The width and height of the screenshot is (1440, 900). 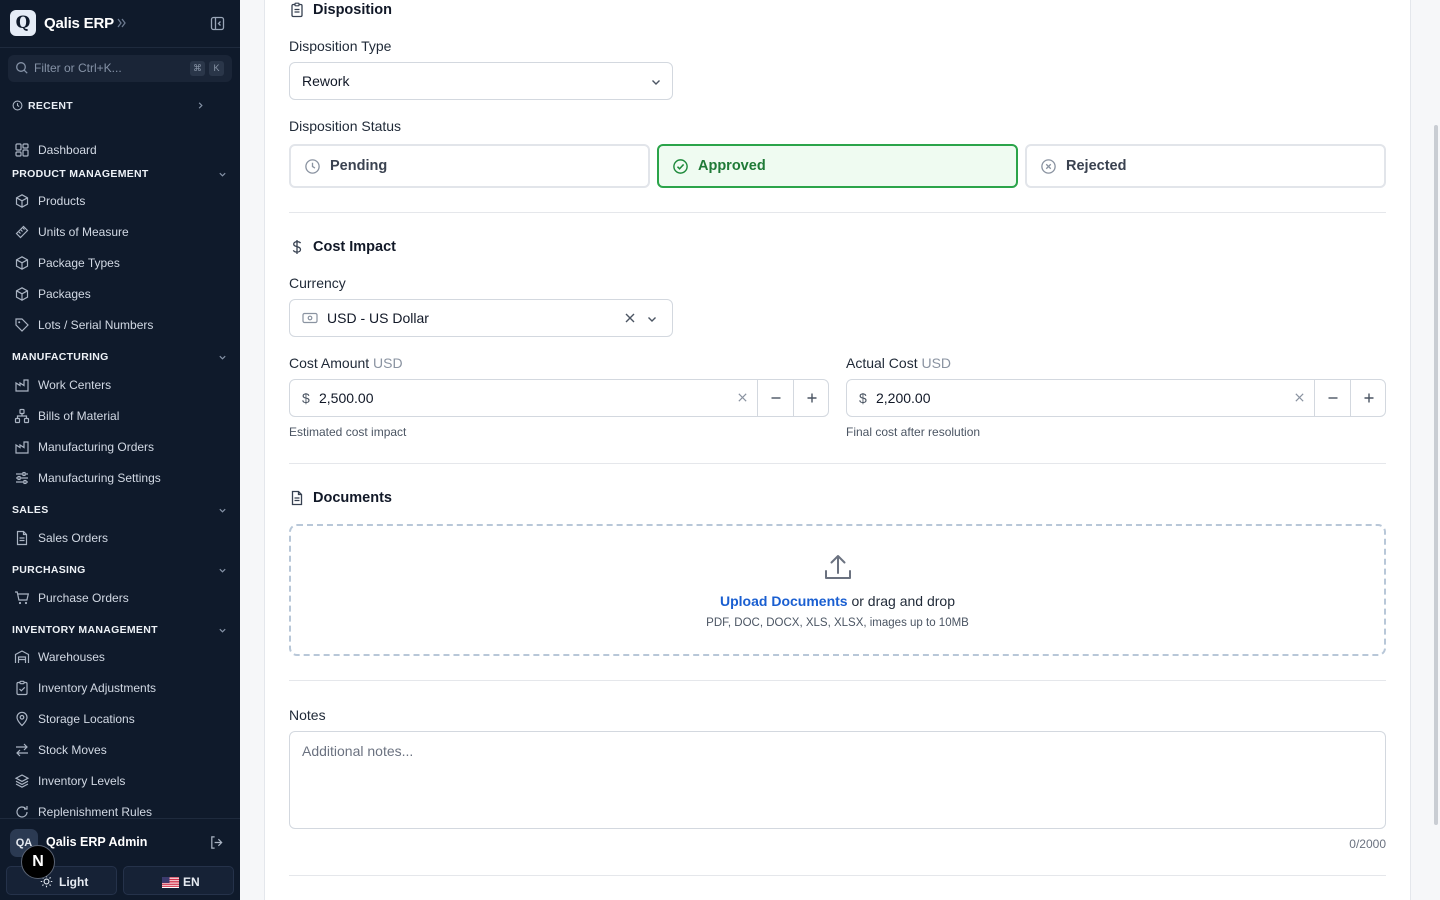 What do you see at coordinates (120, 478) in the screenshot?
I see `sidebar-item-manufacturing-settings: Manufacturing Settings` at bounding box center [120, 478].